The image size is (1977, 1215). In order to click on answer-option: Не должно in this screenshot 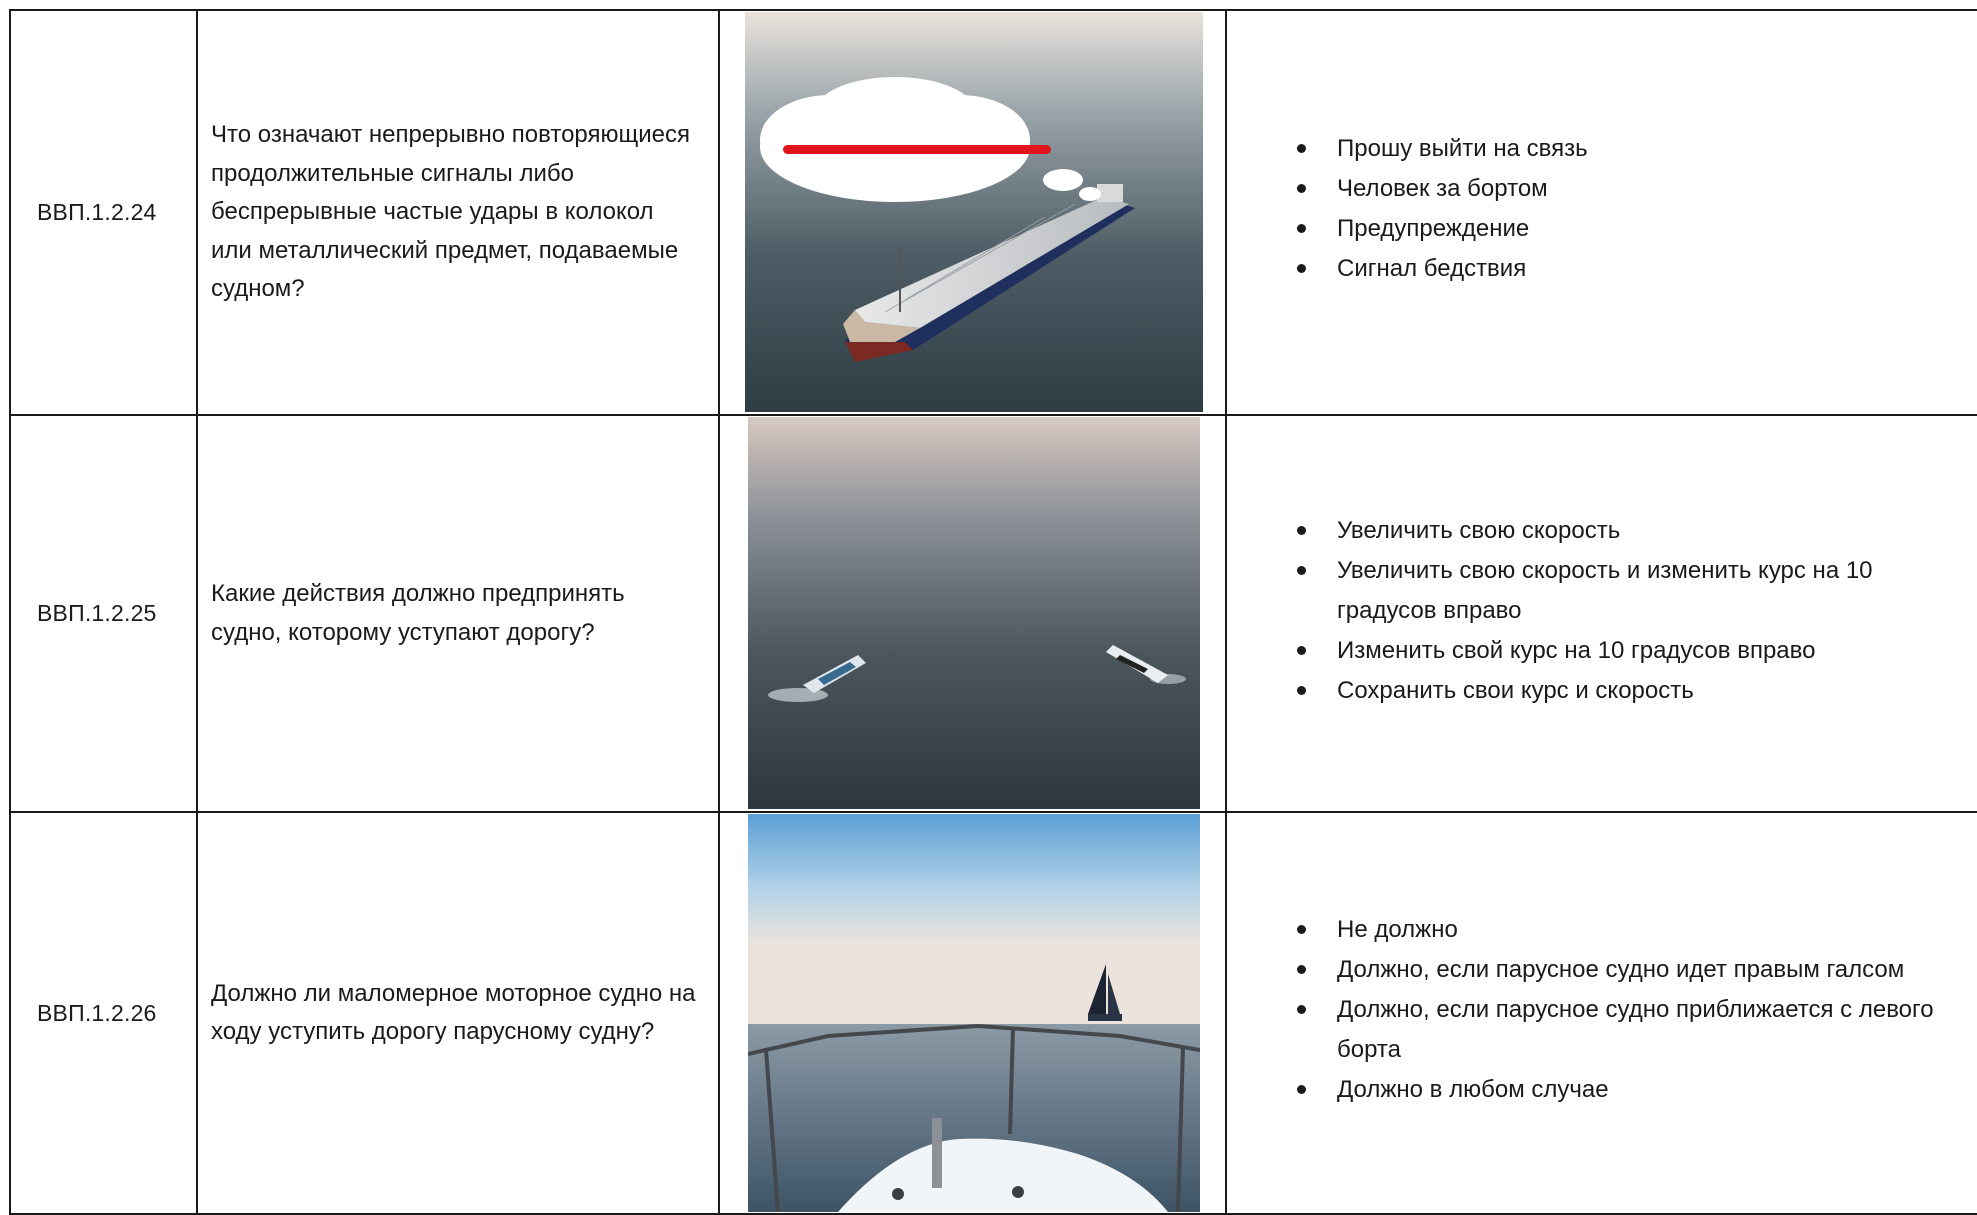, I will do `click(1637, 930)`.